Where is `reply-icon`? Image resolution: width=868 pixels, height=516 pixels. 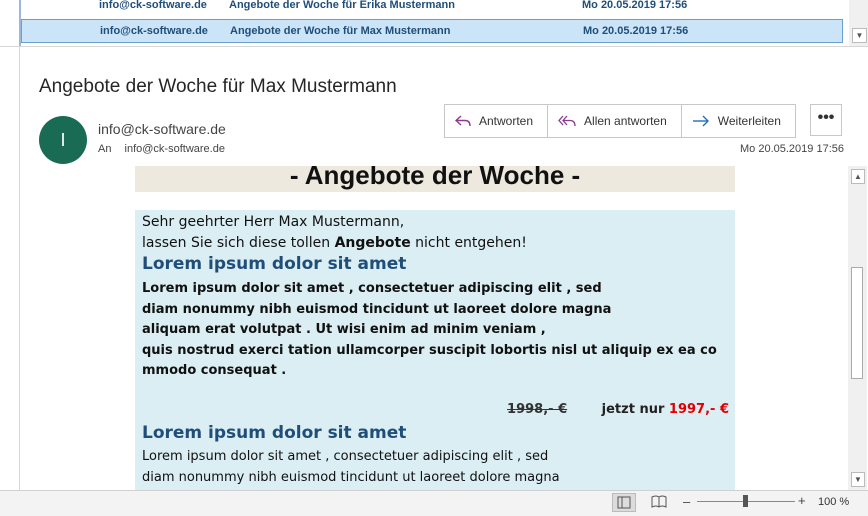
reply-icon is located at coordinates (463, 121).